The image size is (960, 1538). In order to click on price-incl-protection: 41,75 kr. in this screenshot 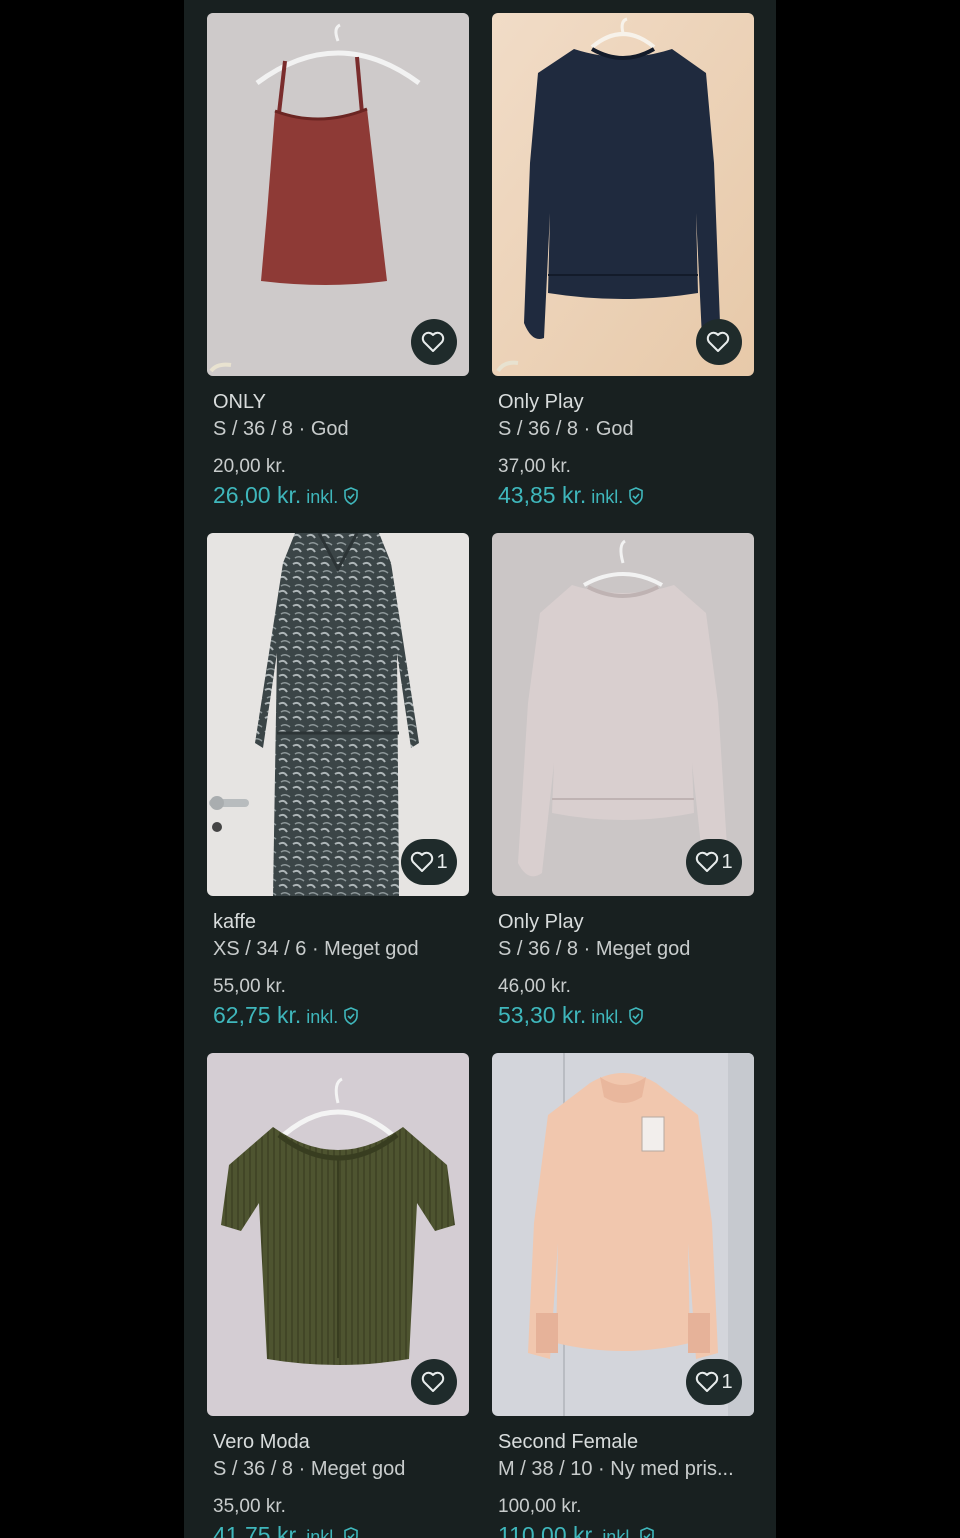, I will do `click(257, 1530)`.